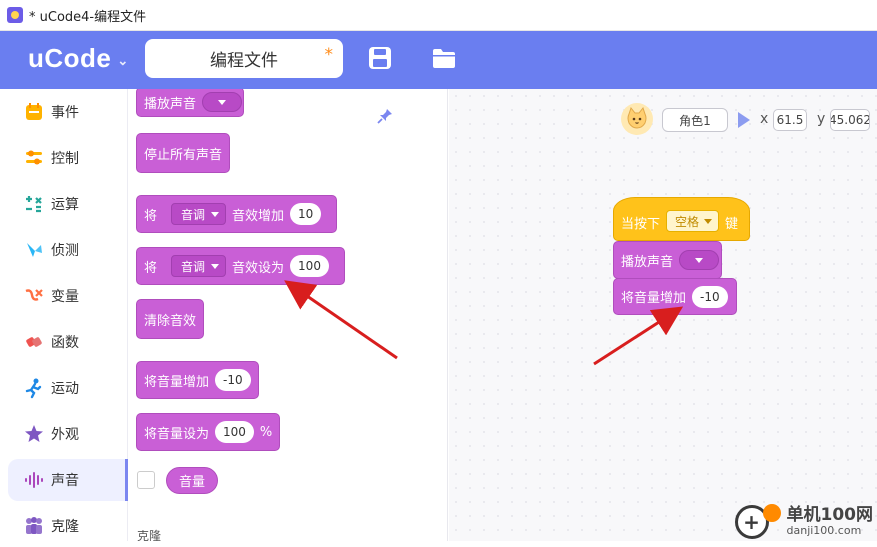  Describe the element at coordinates (309, 266) in the screenshot. I see `effect-value-input: 100` at that location.